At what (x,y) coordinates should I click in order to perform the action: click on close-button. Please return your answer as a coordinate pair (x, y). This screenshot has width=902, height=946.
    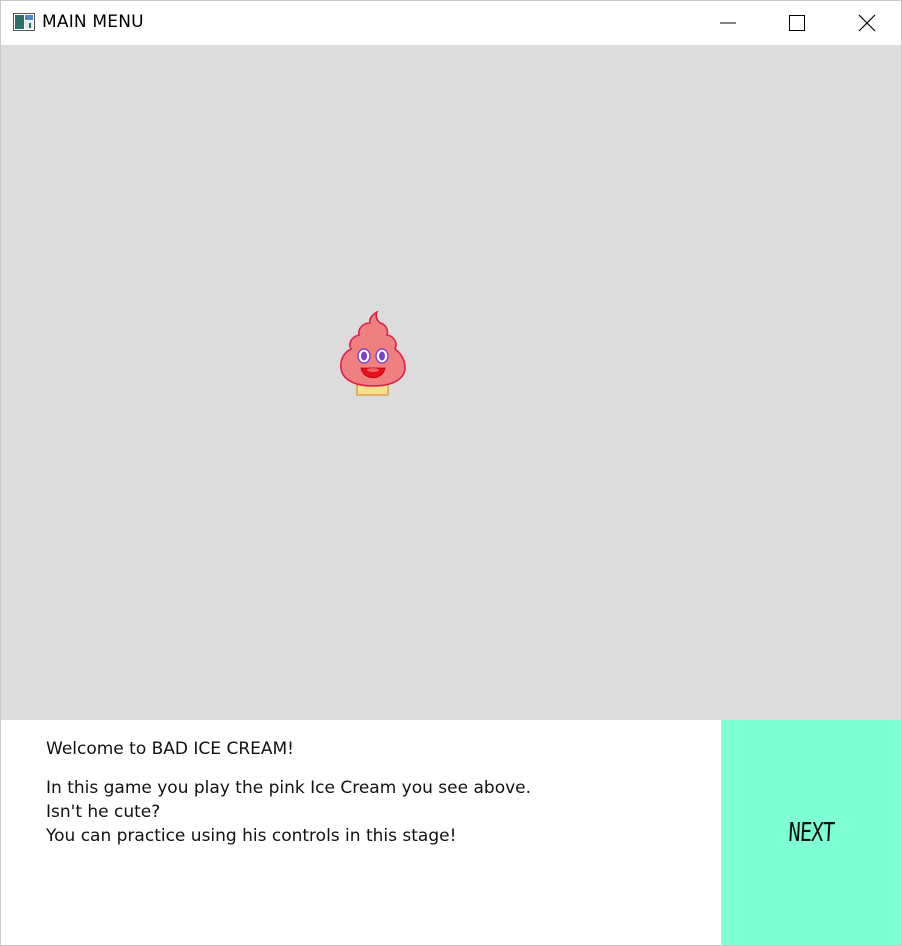
    Looking at the image, I should click on (867, 23).